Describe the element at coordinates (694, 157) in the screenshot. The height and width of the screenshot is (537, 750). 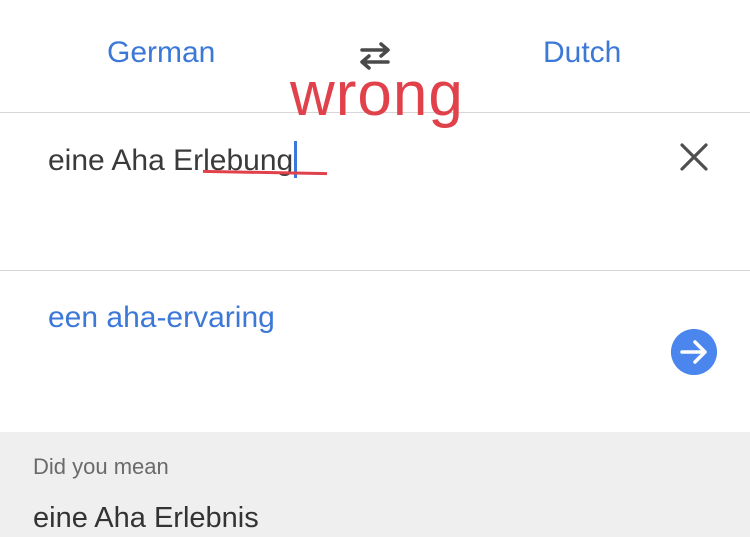
I see `close-icon` at that location.